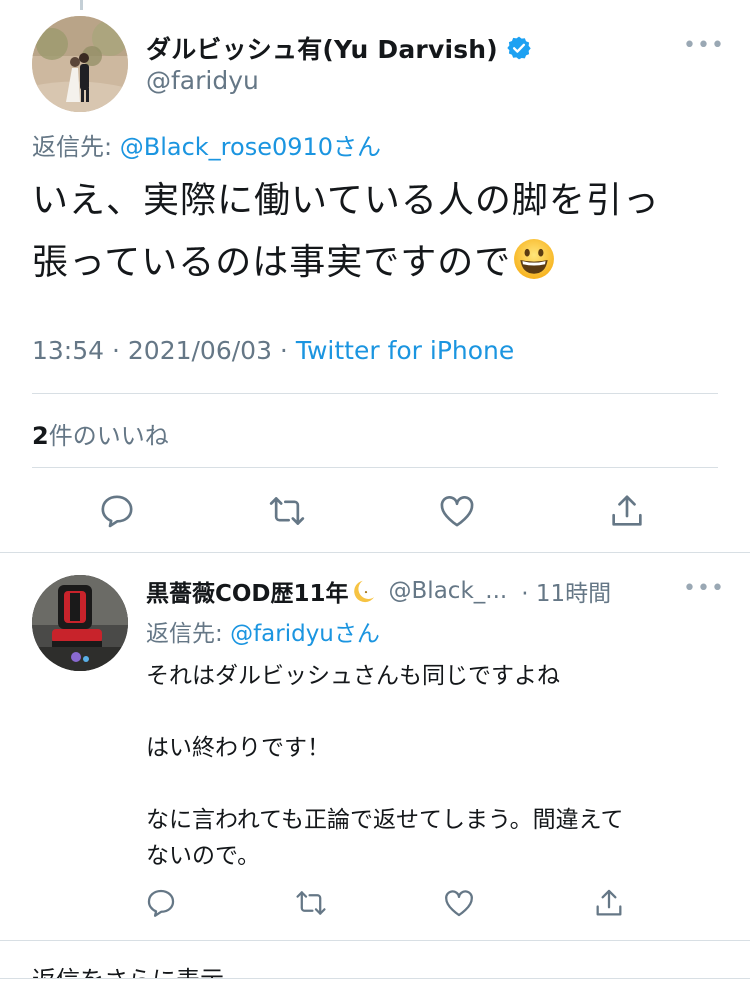 This screenshot has width=750, height=988. Describe the element at coordinates (164, 350) in the screenshot. I see `tweet-timestamp: 13:54 · 2021/06/03 ·` at that location.